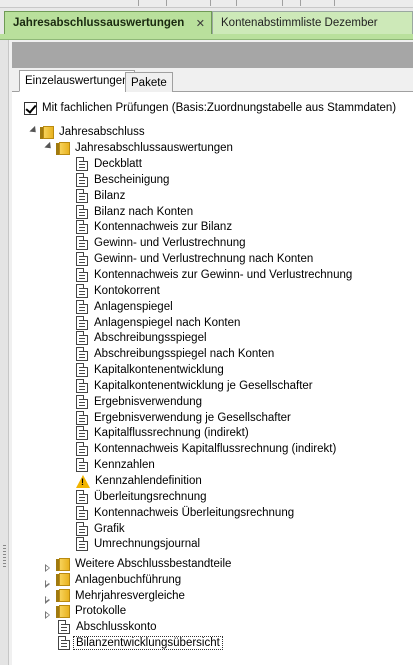  What do you see at coordinates (127, 290) in the screenshot?
I see `tree-item-label: Kontokorrent` at bounding box center [127, 290].